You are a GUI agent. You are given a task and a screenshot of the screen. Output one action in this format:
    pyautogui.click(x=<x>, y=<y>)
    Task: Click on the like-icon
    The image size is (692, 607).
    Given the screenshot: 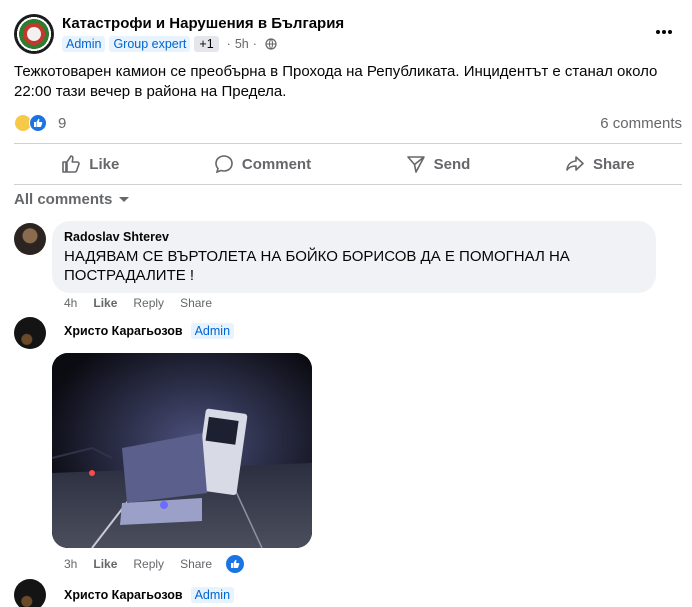 What is the action you would take?
    pyautogui.click(x=71, y=164)
    